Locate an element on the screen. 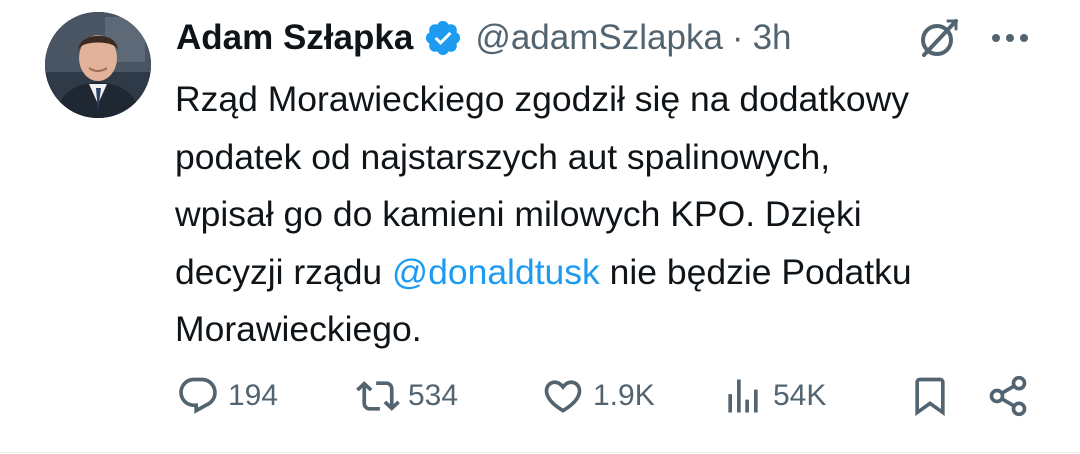  mention-link: @donaldtusk is located at coordinates (496, 272).